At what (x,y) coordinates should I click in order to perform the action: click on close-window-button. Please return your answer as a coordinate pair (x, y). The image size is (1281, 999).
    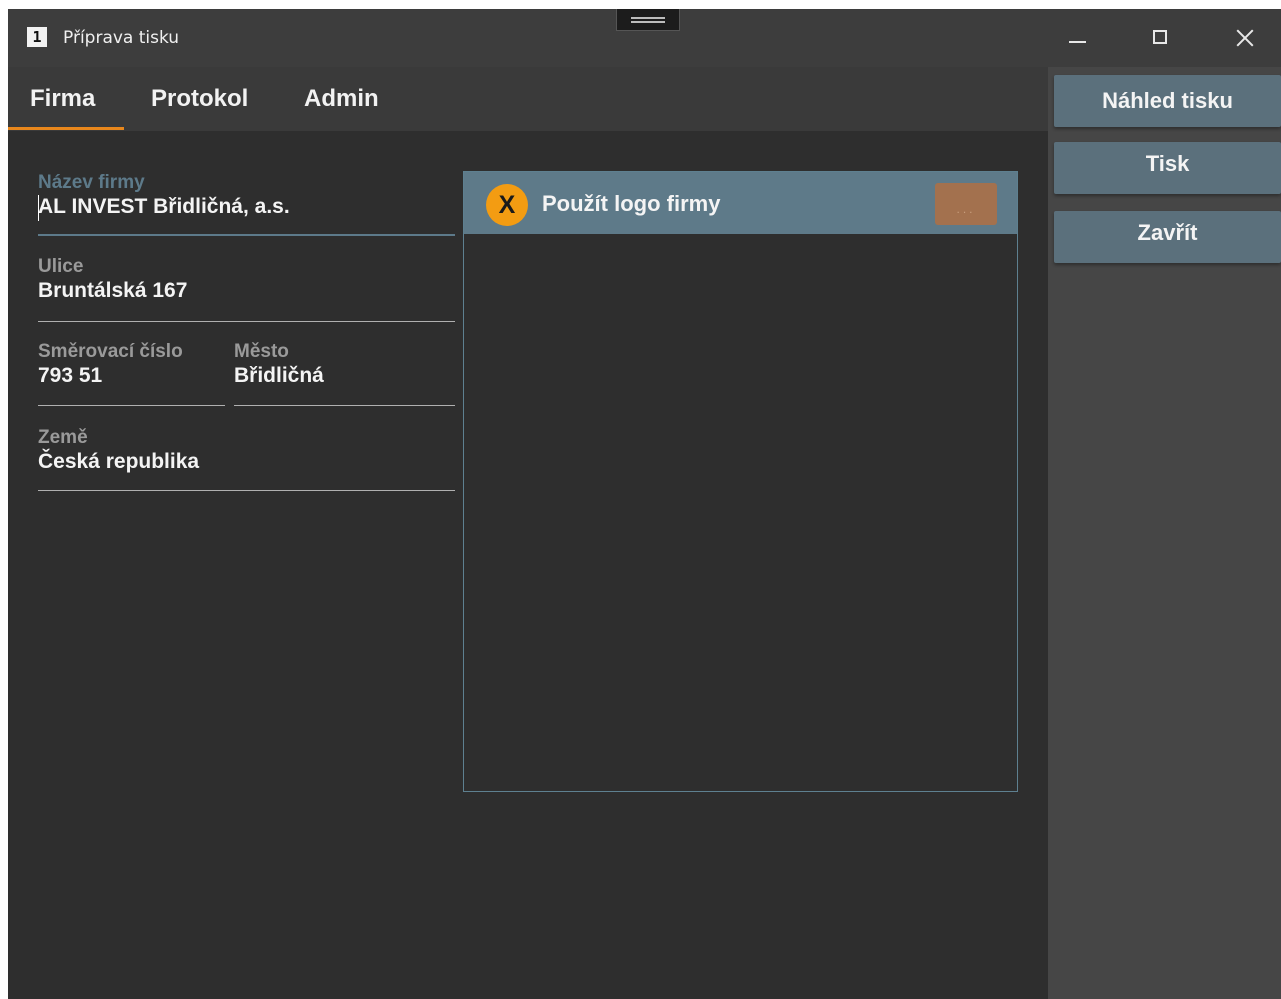
    Looking at the image, I should click on (1245, 38).